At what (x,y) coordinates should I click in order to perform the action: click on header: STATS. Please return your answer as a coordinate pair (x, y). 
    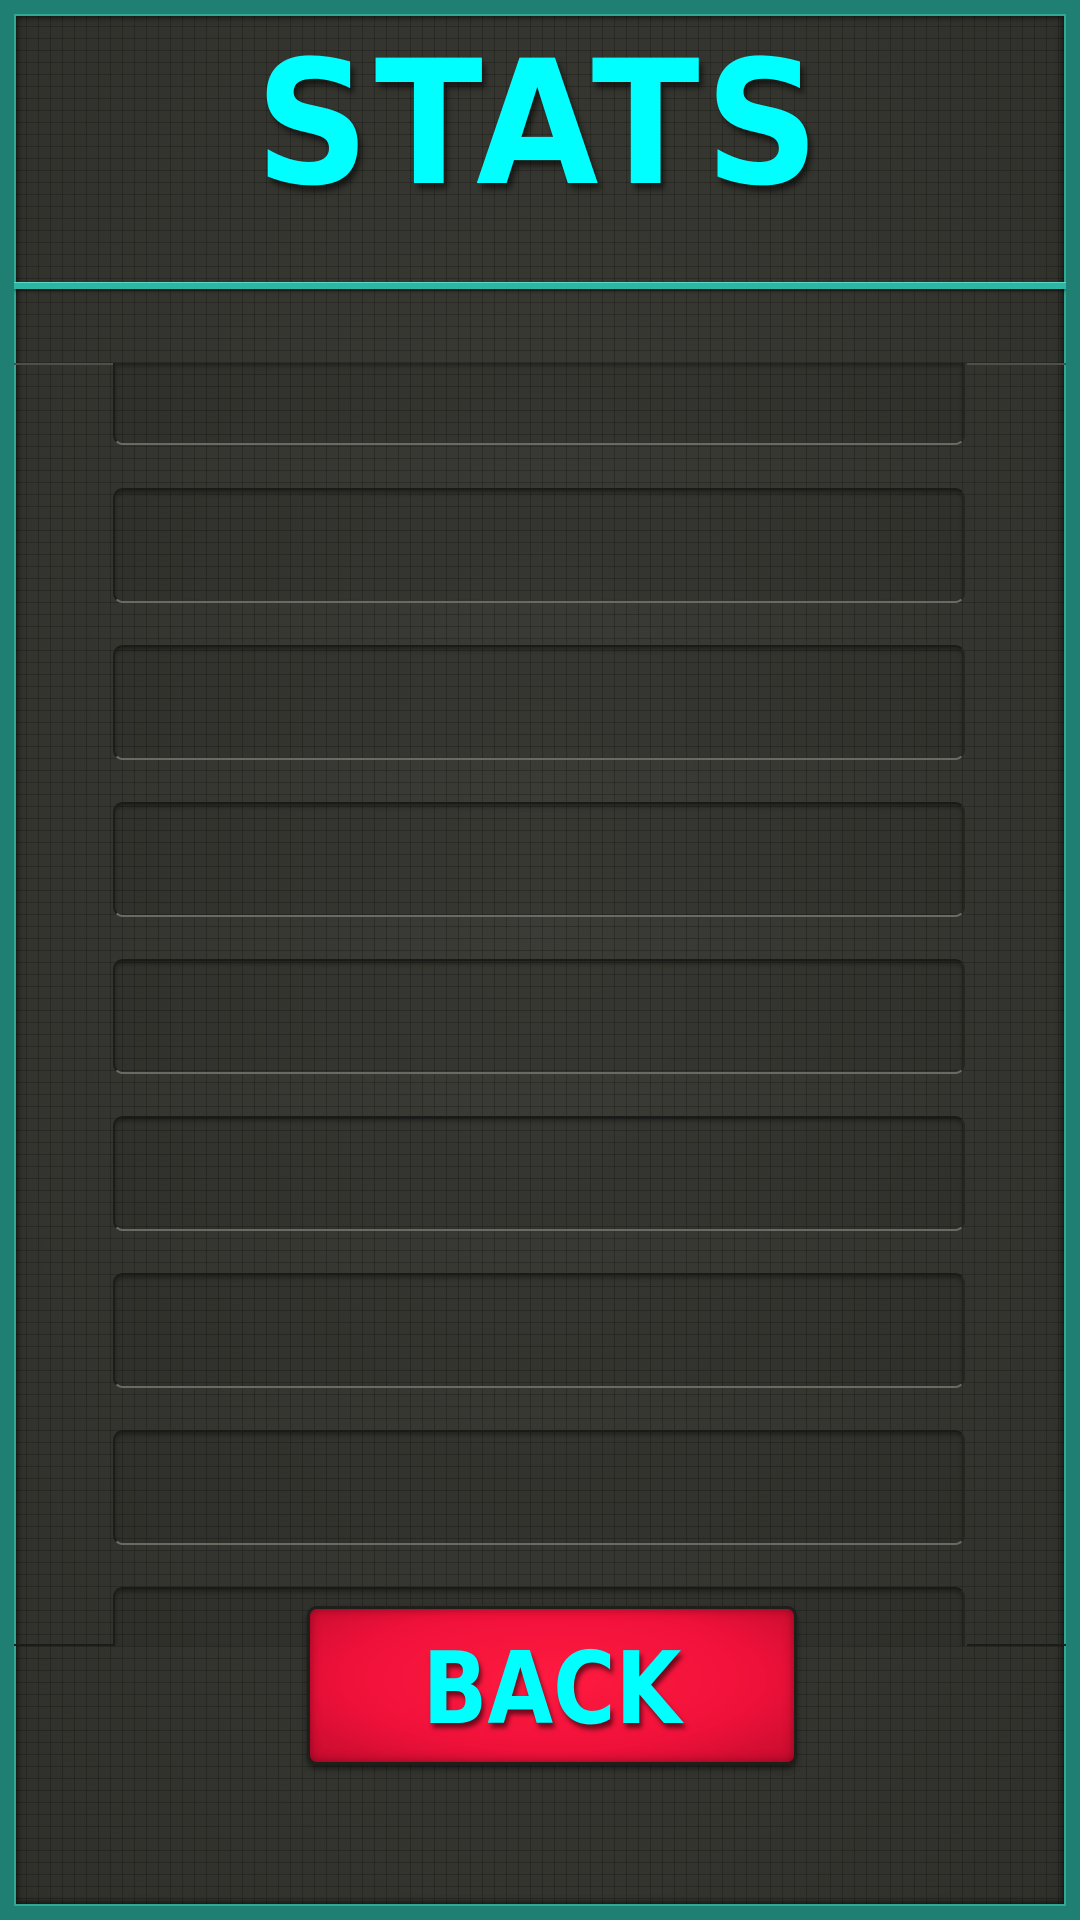
    Looking at the image, I should click on (540, 153).